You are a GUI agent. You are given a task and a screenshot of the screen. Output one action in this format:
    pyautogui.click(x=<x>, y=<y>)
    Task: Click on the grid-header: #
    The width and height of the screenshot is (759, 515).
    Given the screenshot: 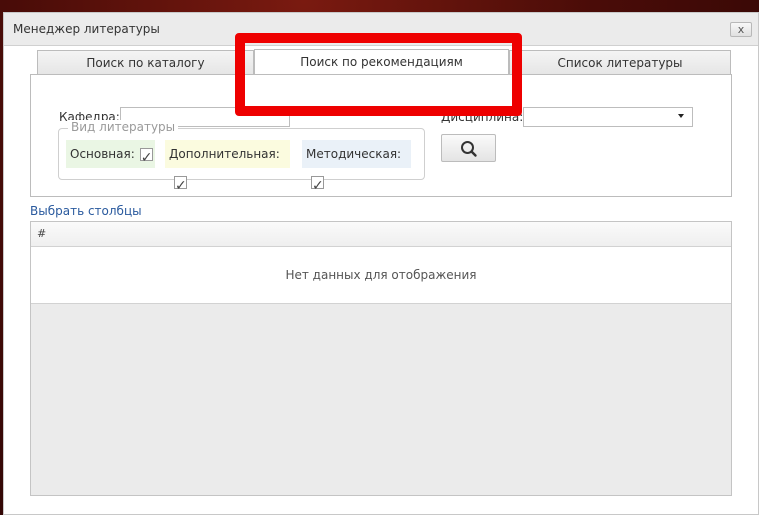 What is the action you would take?
    pyautogui.click(x=381, y=234)
    